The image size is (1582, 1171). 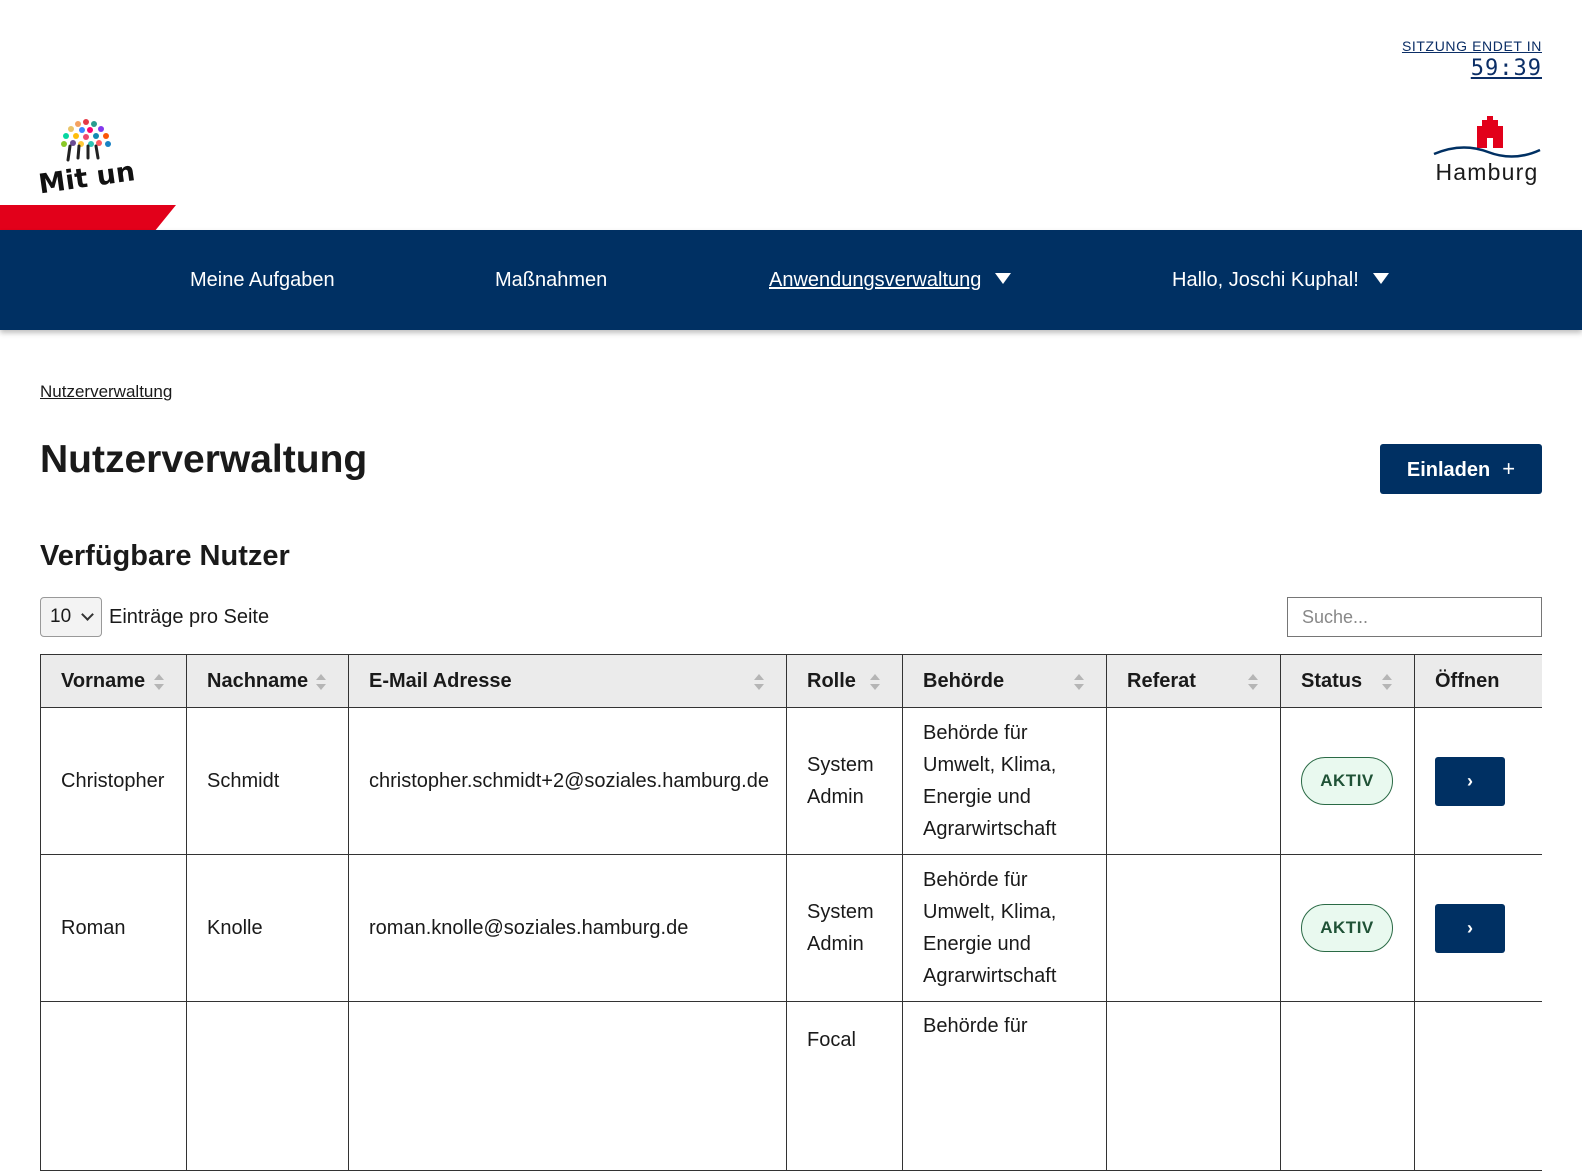 I want to click on breadcrumb: Nutzerverwaltung, so click(x=106, y=392).